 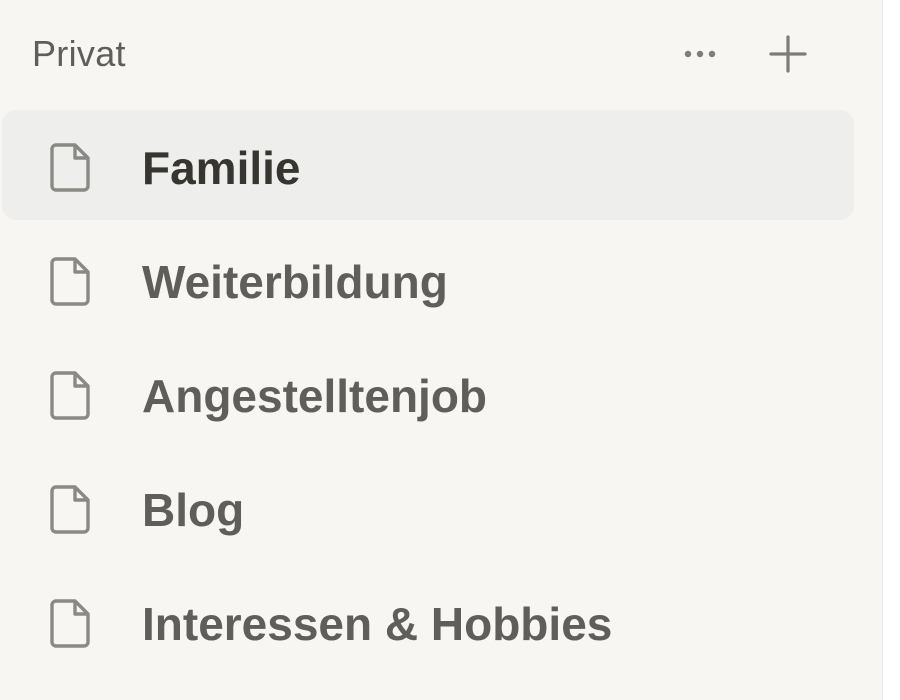 I want to click on section-title: Privat, so click(x=79, y=54).